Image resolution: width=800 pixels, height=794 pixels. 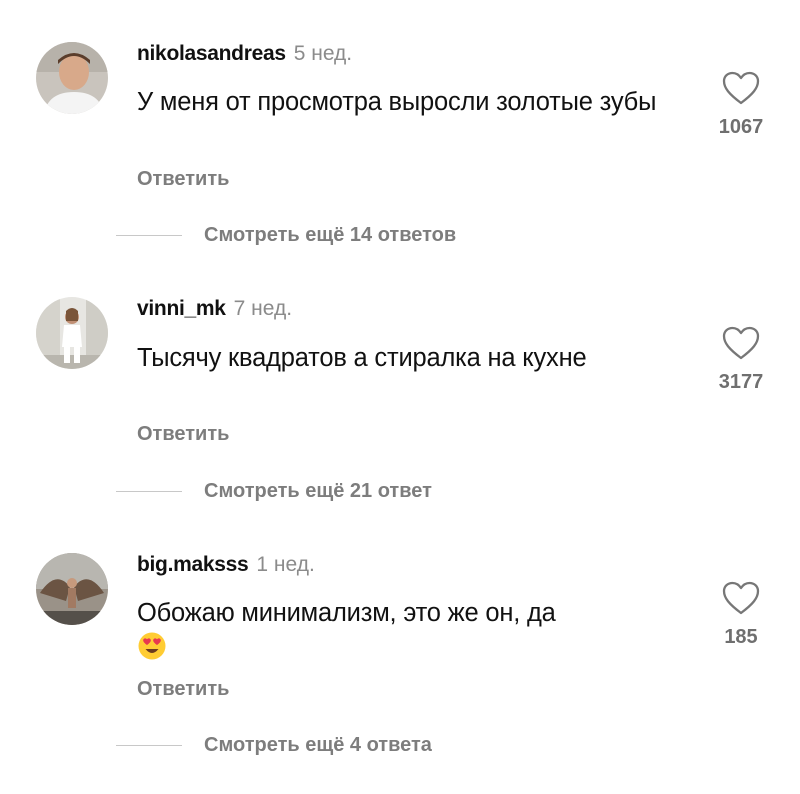 What do you see at coordinates (362, 358) in the screenshot?
I see `comment-text: Тысячу квадратов а стиралка на кухне` at bounding box center [362, 358].